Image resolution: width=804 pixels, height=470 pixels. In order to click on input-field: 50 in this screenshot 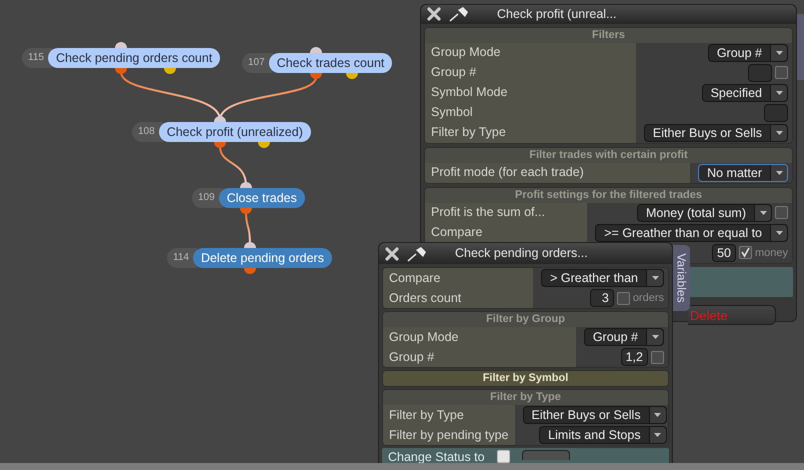, I will do `click(724, 253)`.